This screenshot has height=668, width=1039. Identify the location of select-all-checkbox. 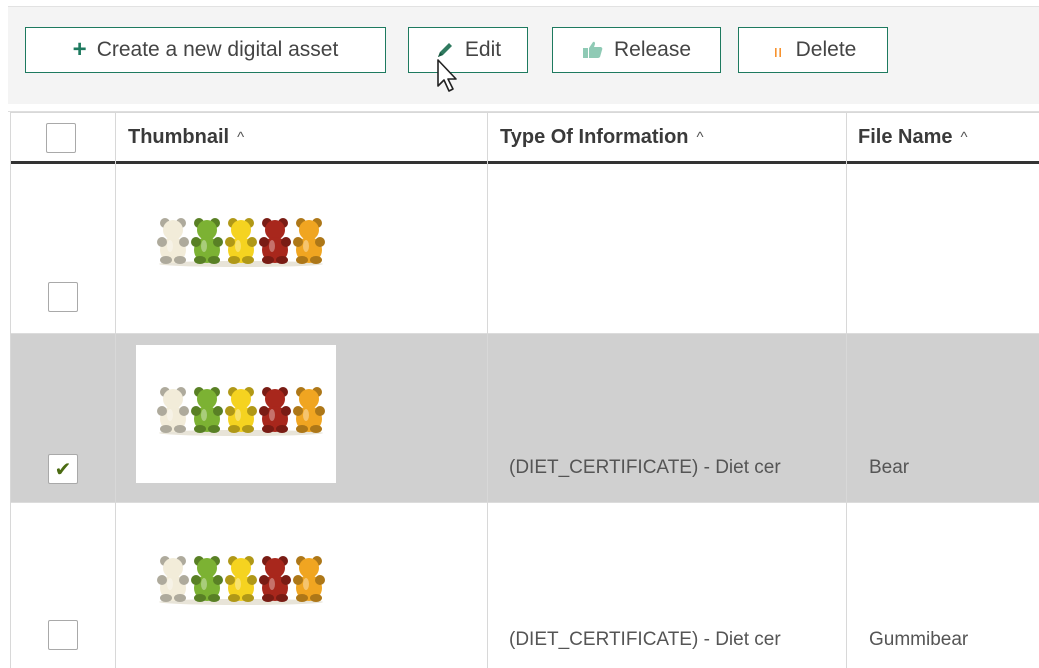
(61, 138).